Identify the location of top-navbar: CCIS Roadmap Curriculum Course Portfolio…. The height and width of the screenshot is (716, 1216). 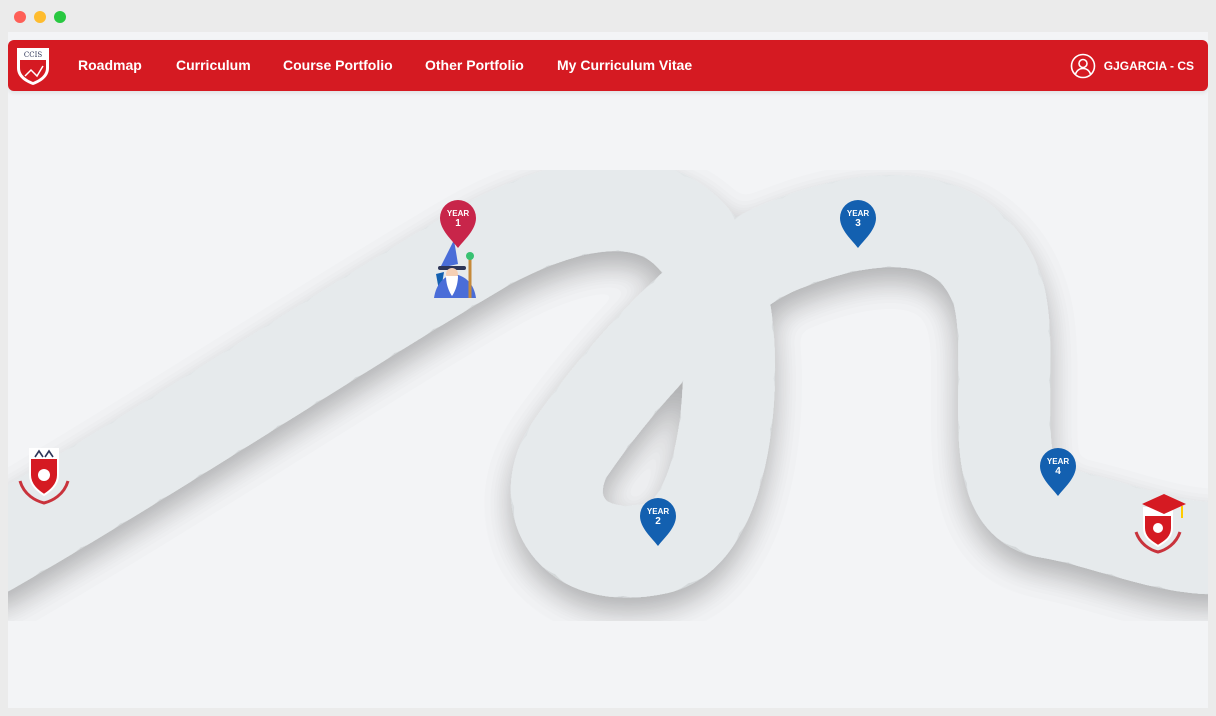
(608, 65).